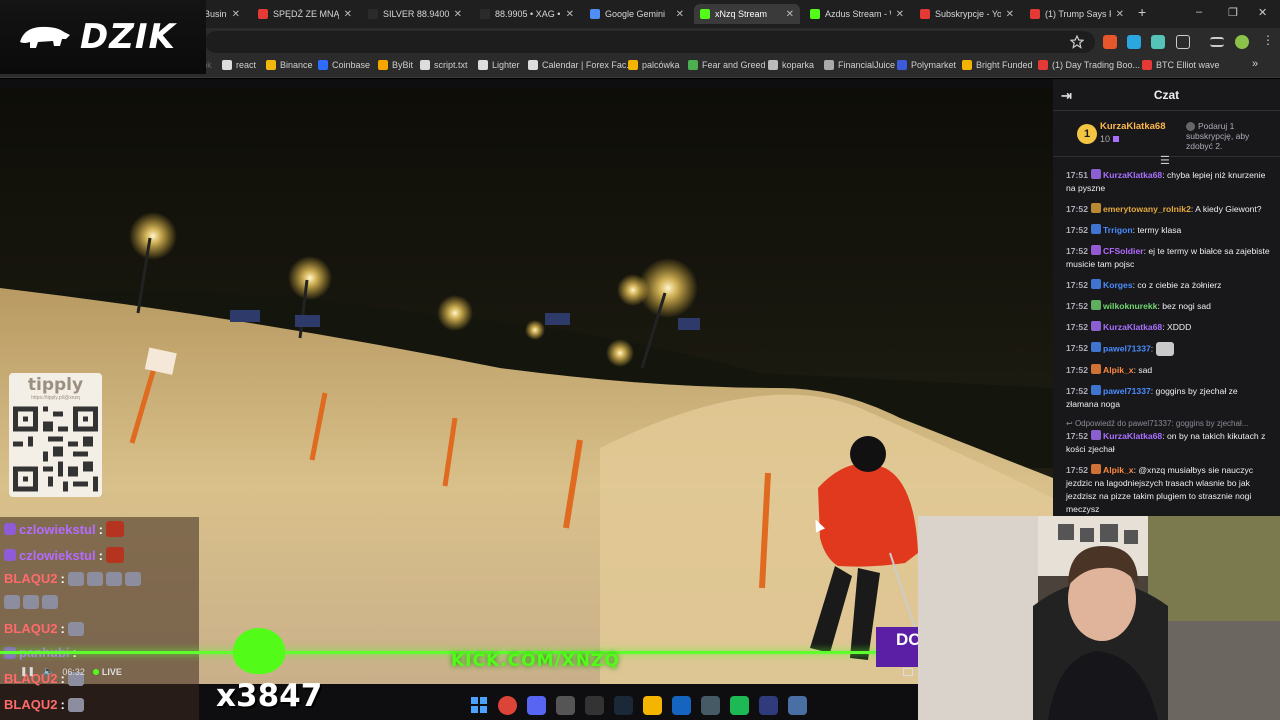  What do you see at coordinates (499, 65) in the screenshot?
I see `bookmark-item: Lighter` at bounding box center [499, 65].